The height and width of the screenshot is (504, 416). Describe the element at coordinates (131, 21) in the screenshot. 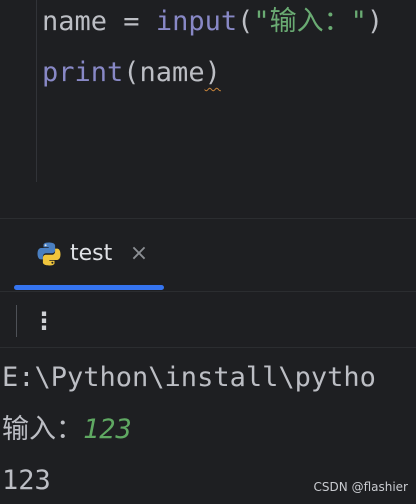

I see `code-token-operator: =` at that location.